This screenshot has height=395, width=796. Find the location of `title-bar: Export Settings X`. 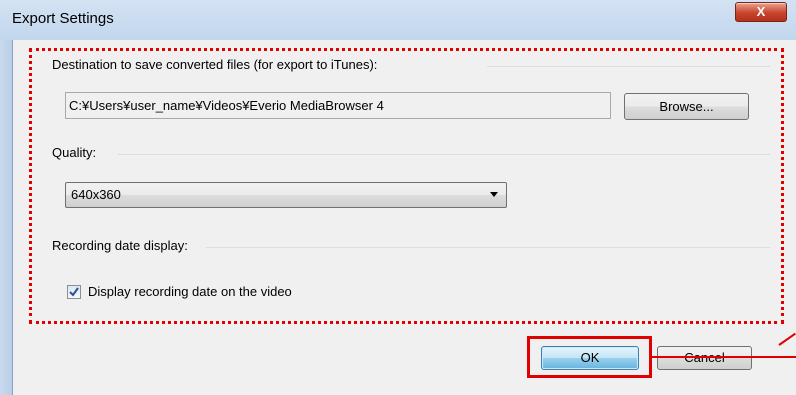

title-bar: Export Settings X is located at coordinates (398, 20).